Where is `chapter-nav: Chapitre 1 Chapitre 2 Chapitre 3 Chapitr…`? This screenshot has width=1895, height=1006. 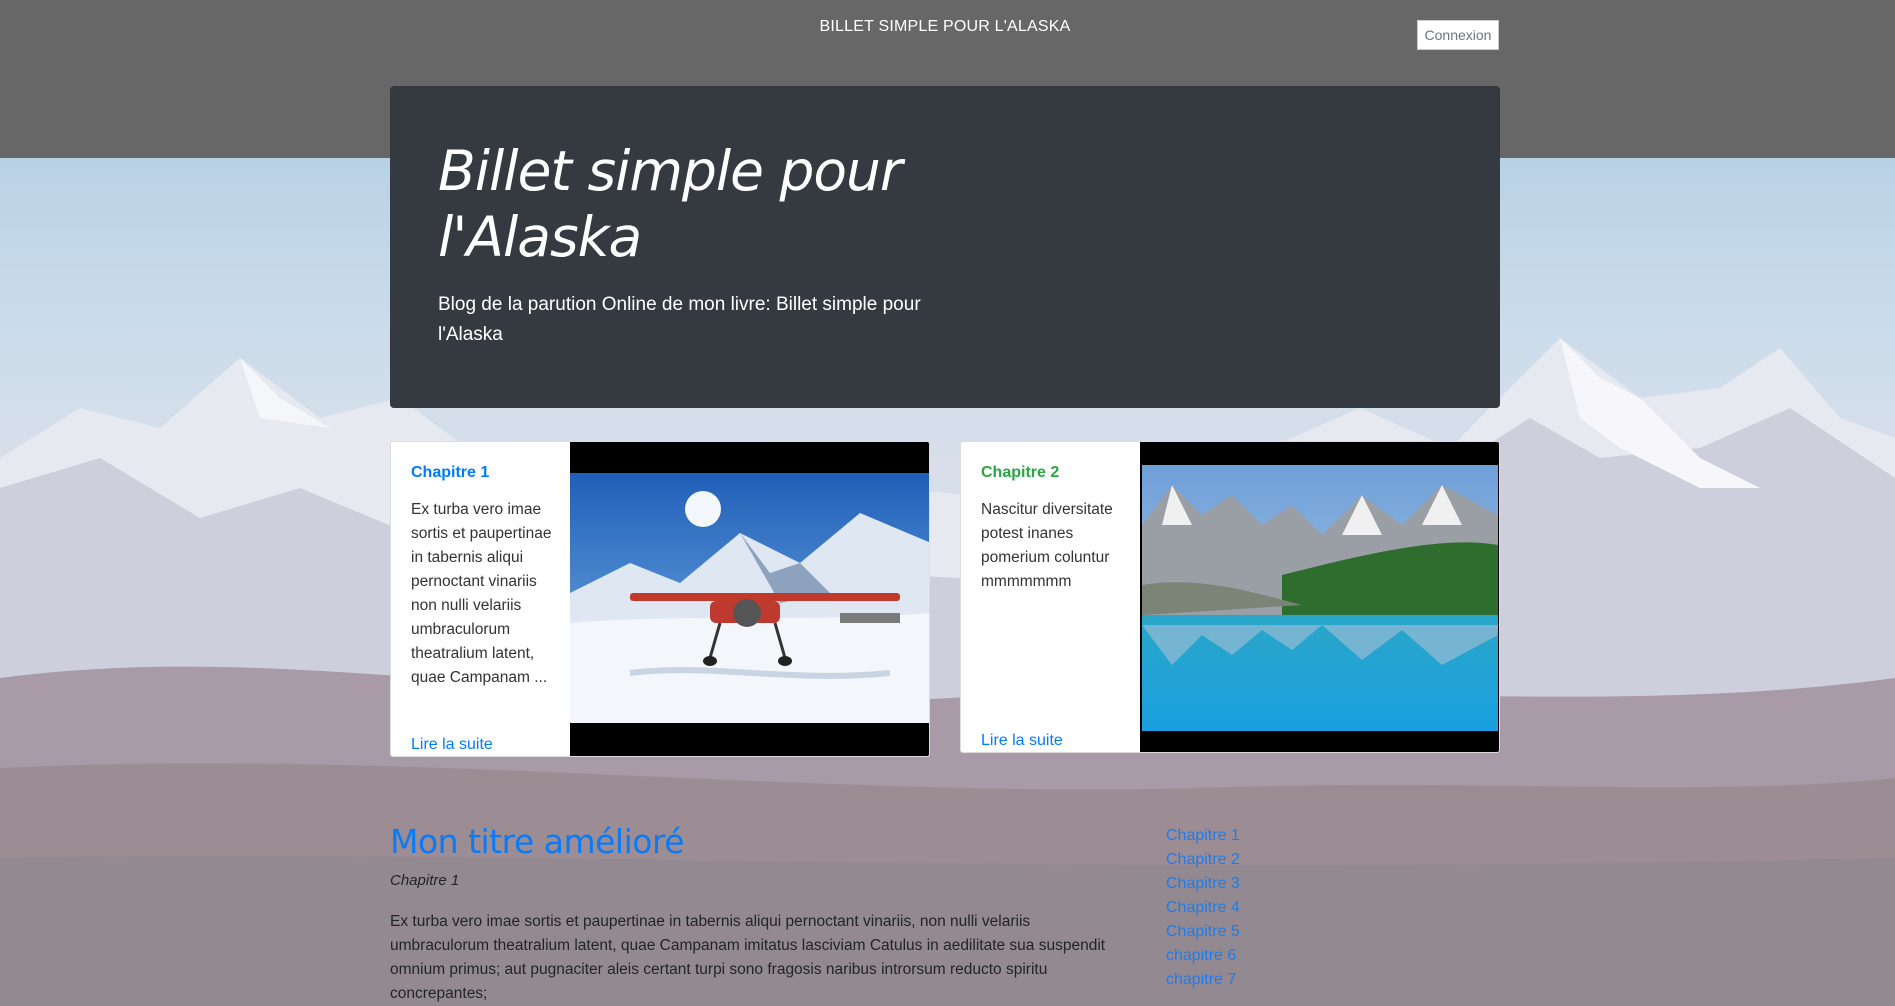 chapter-nav: Chapitre 1 Chapitre 2 Chapitre 3 Chapitr… is located at coordinates (1203, 908).